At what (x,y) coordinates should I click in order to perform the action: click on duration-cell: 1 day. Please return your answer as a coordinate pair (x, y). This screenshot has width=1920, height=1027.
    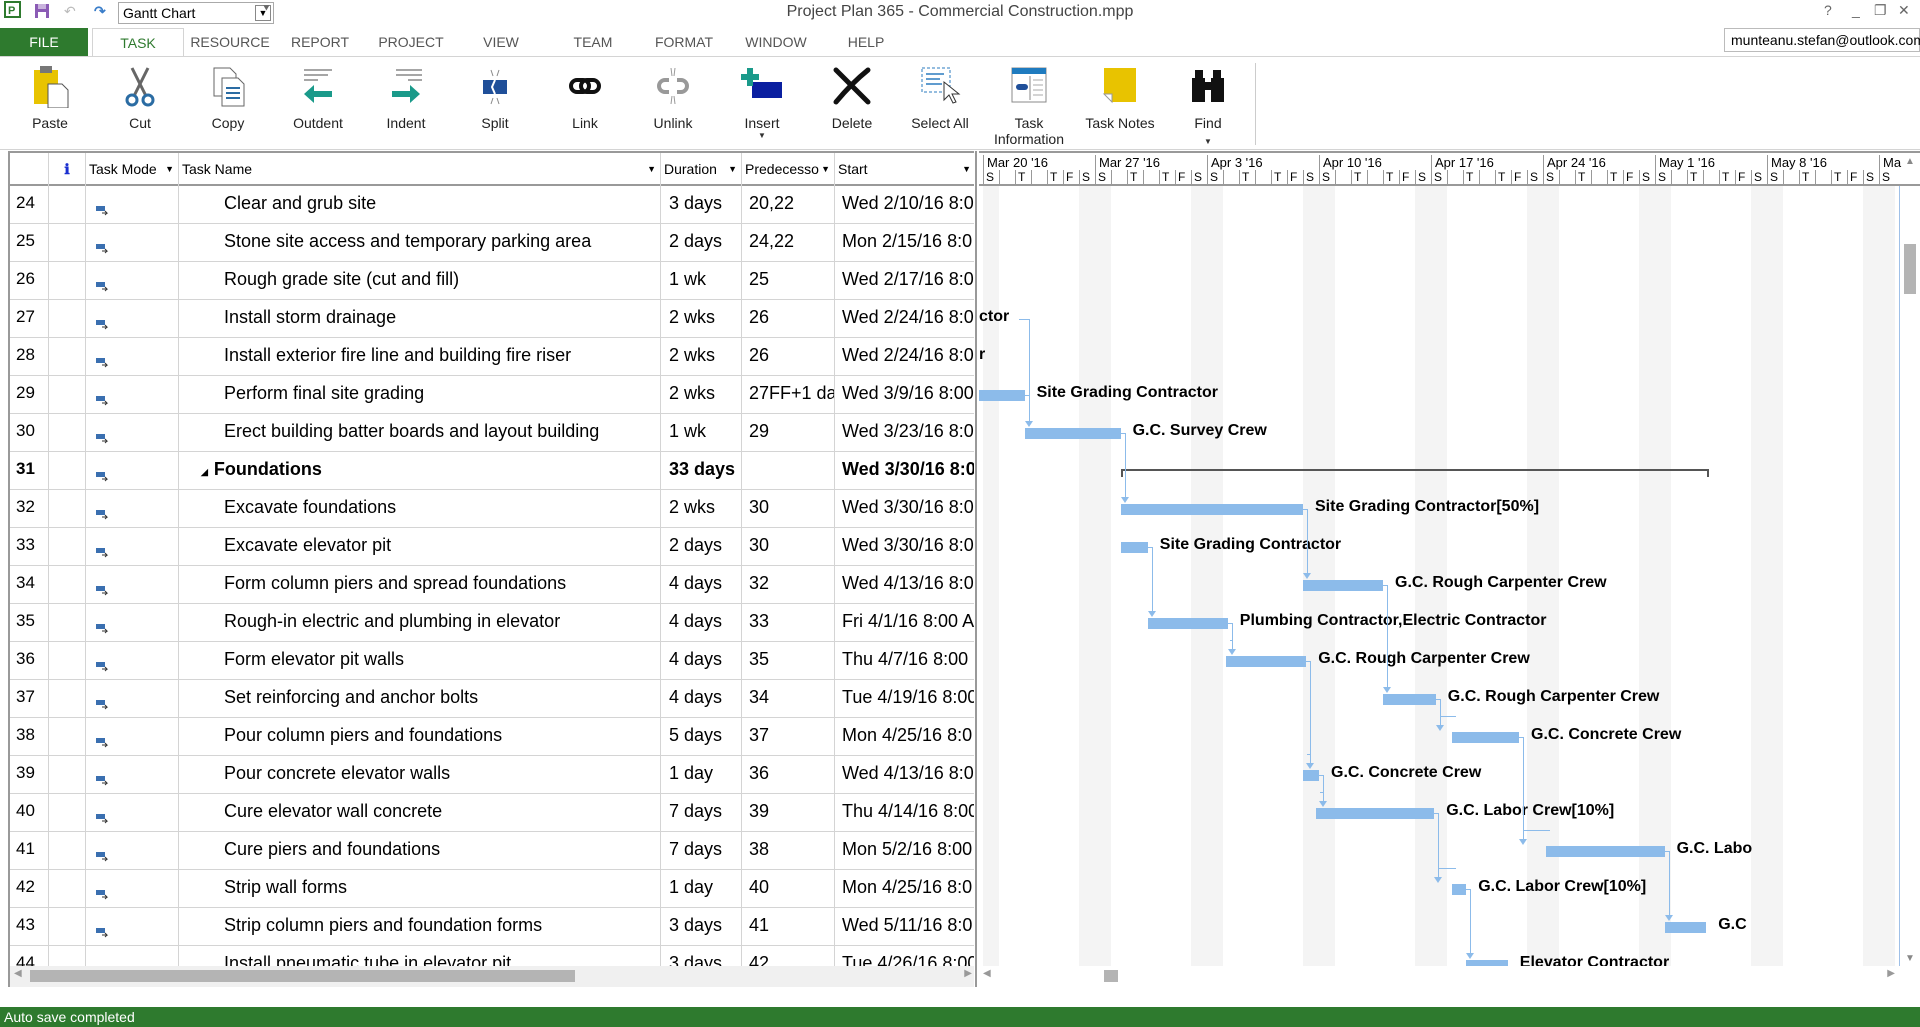
    Looking at the image, I should click on (701, 889).